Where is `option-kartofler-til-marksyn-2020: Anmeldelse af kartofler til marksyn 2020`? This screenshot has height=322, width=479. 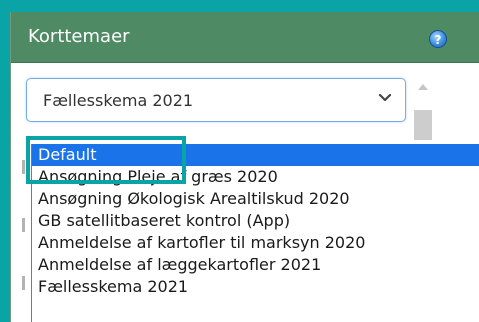 option-kartofler-til-marksyn-2020: Anmeldelse af kartofler til marksyn 2020 is located at coordinates (255, 243).